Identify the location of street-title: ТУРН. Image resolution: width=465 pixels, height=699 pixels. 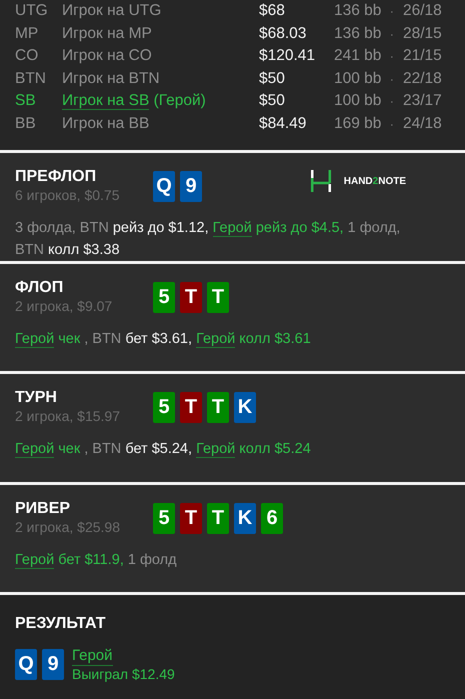
(36, 398).